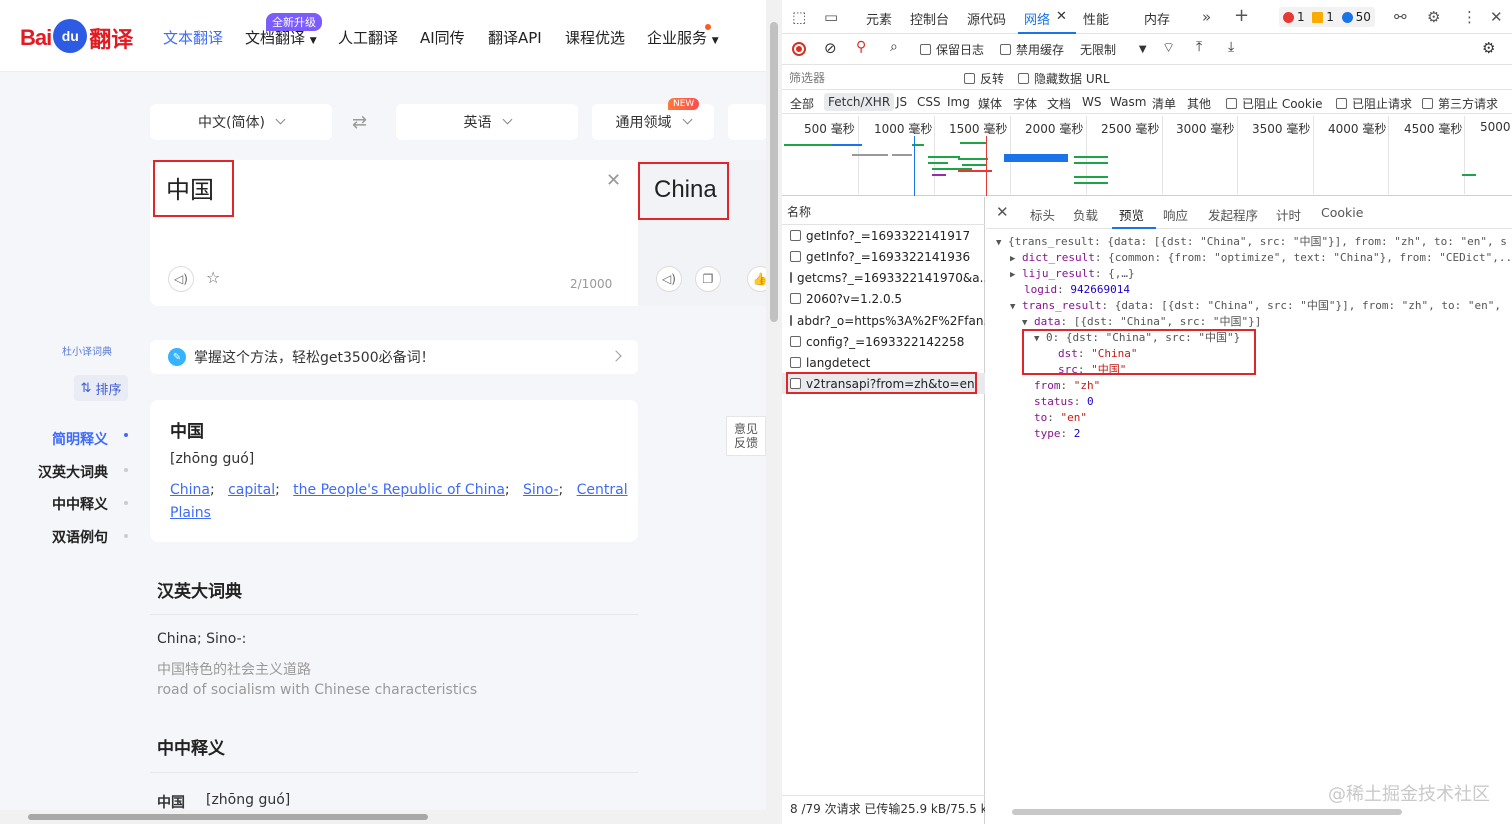 Image resolution: width=1512 pixels, height=824 pixels. I want to click on search-icon: ⌕, so click(894, 47).